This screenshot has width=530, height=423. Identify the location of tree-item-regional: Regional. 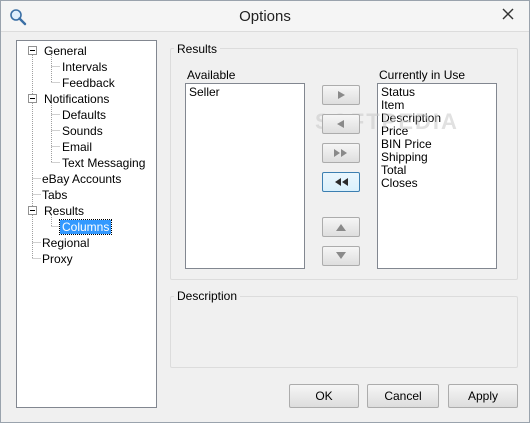
(65, 243).